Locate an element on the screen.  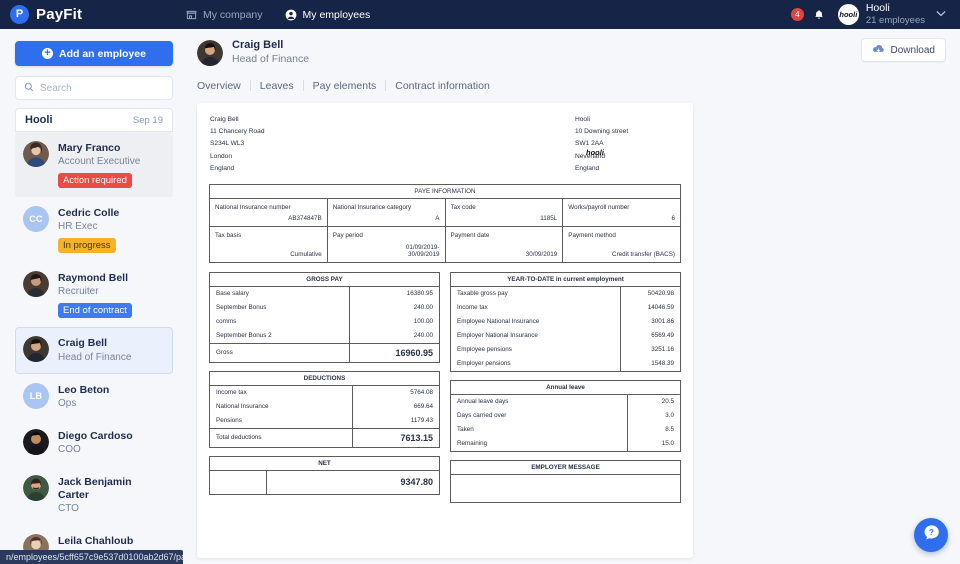
table-row: September Bonus 2 240.00 is located at coordinates (324, 336).